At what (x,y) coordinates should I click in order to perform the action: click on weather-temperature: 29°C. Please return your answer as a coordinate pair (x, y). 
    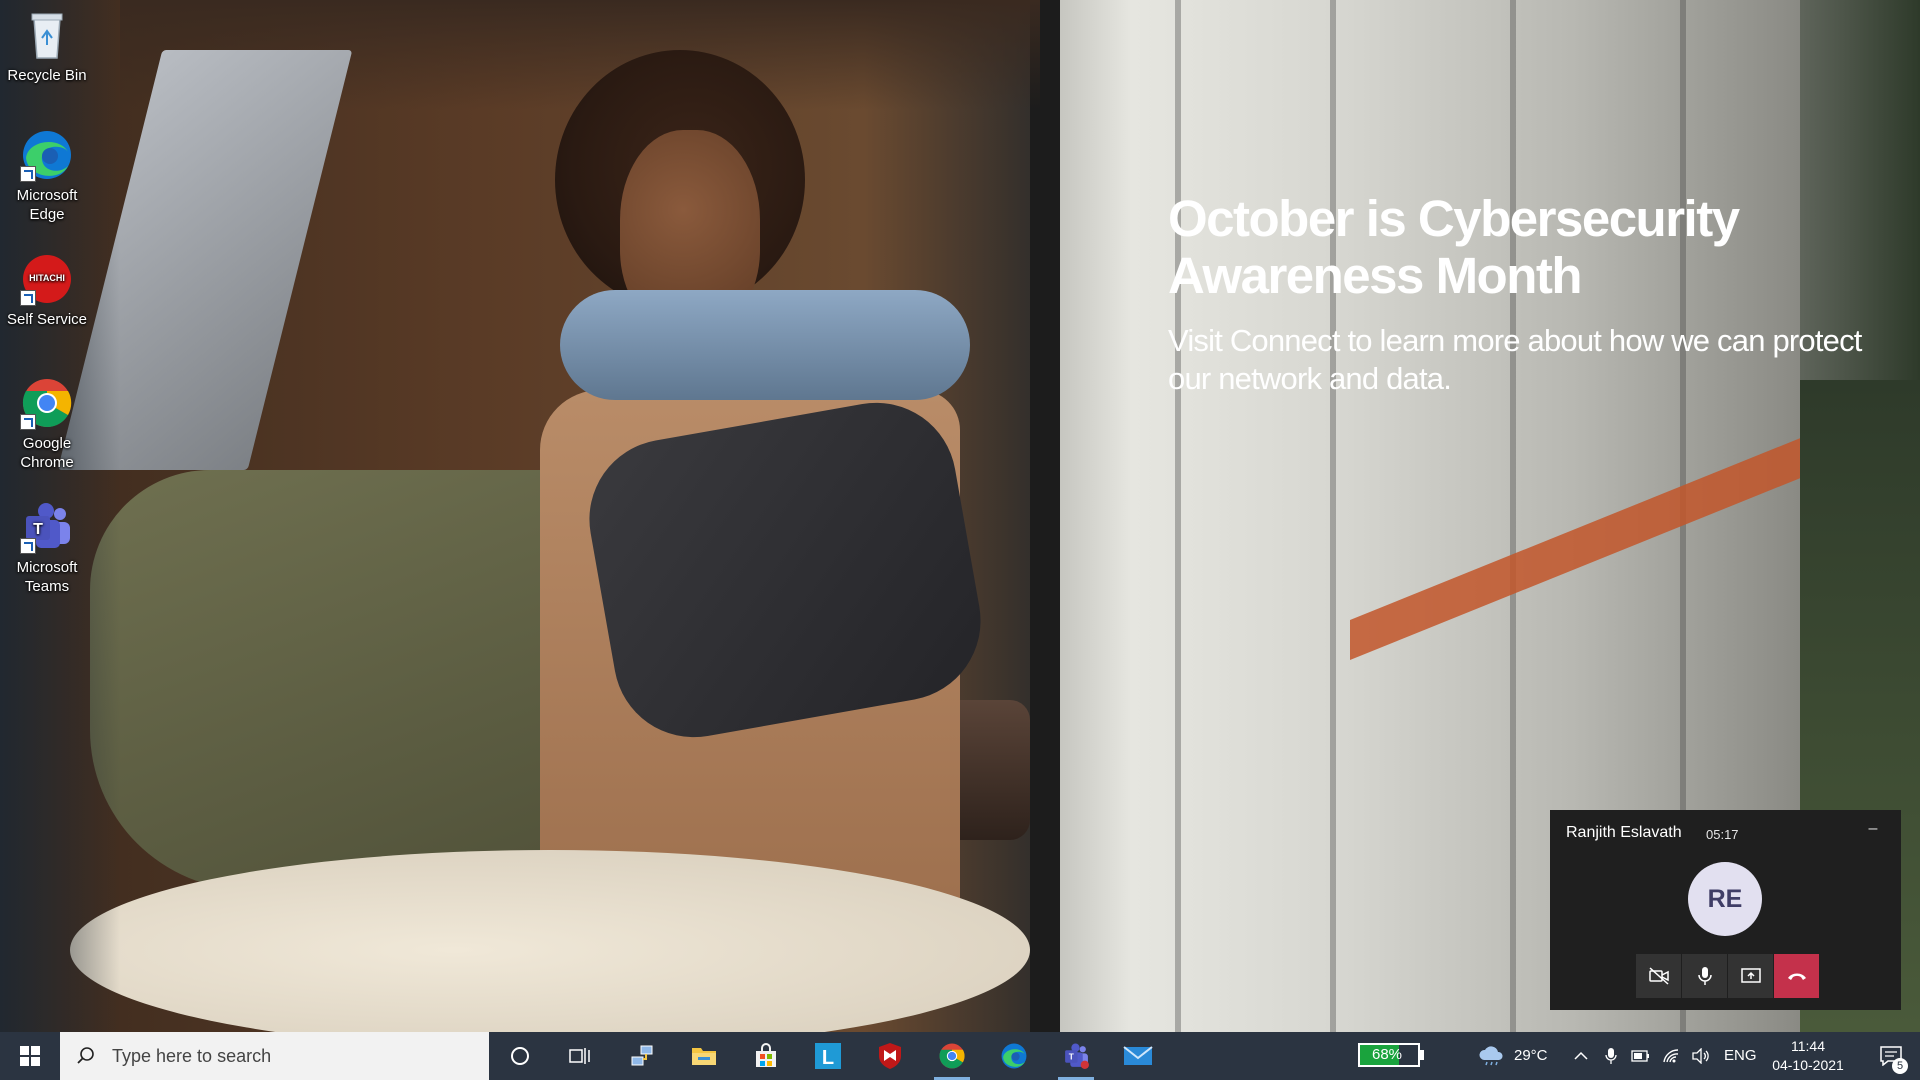
    Looking at the image, I should click on (1531, 1056).